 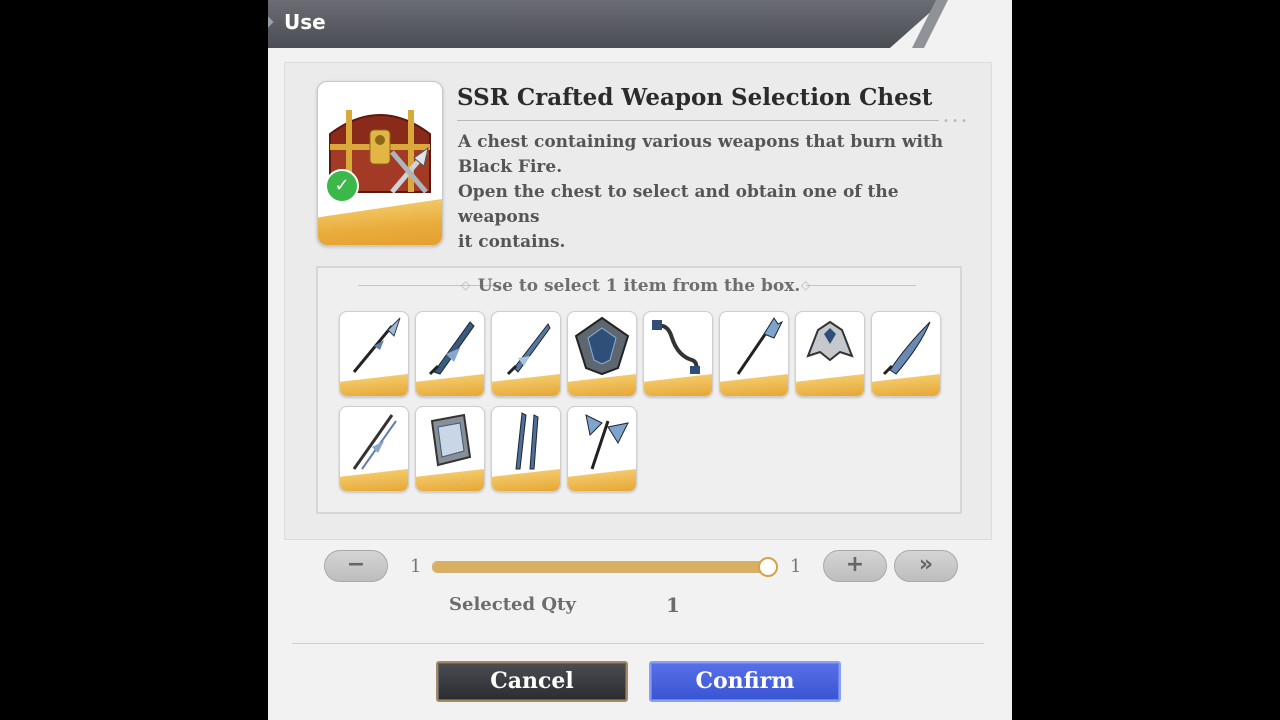 What do you see at coordinates (376, 345) in the screenshot?
I see `spear-icon` at bounding box center [376, 345].